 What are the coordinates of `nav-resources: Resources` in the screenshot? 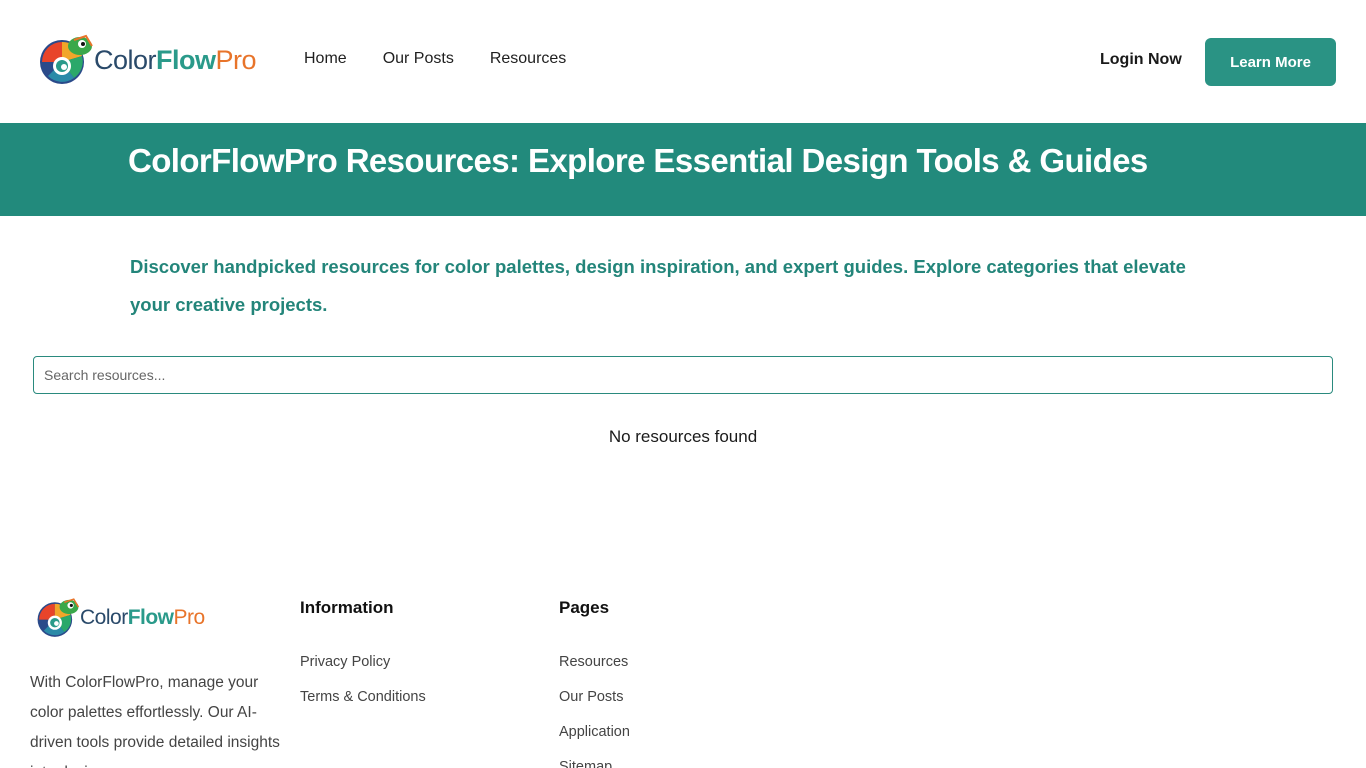 It's located at (528, 59).